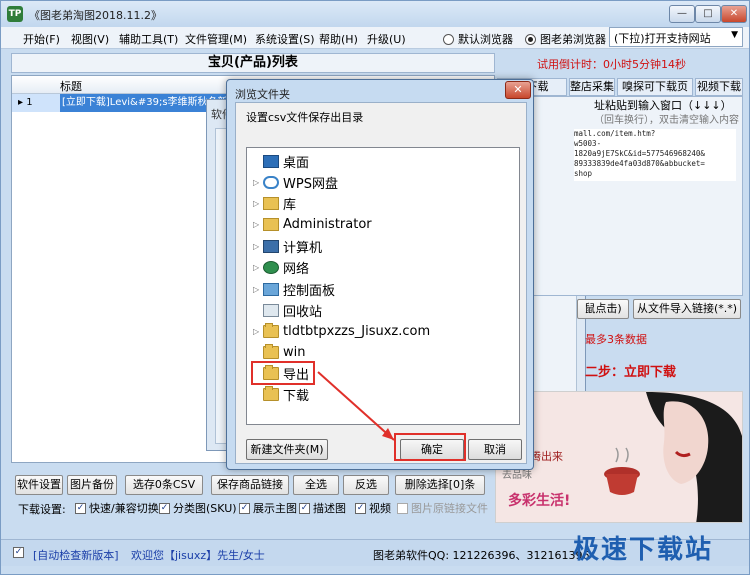 Image resolution: width=750 pixels, height=575 pixels. What do you see at coordinates (198, 555) in the screenshot?
I see `welcome-text: 欢迎您【jisuxz】先生/女士` at bounding box center [198, 555].